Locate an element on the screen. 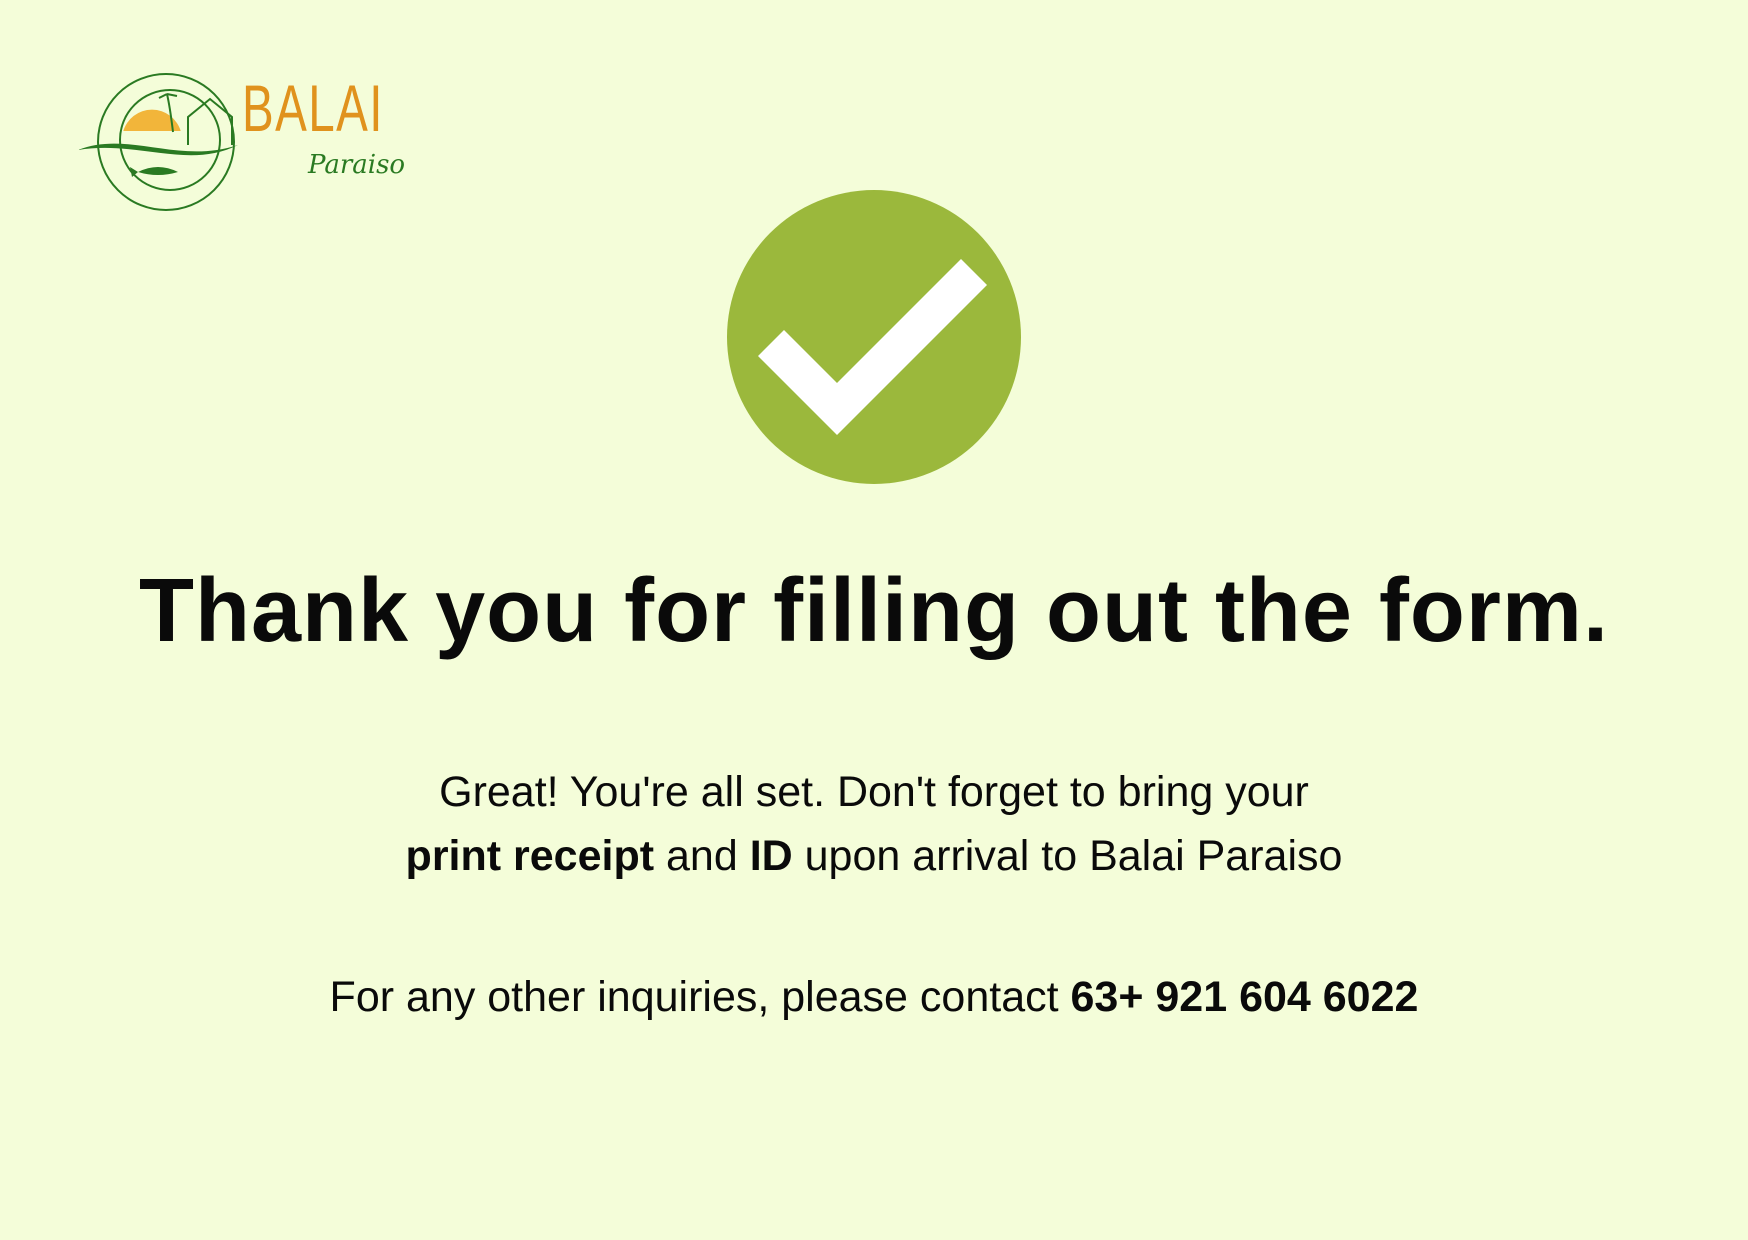 This screenshot has height=1240, width=1748. contact-phone: 63+ 921 604 6022 is located at coordinates (1244, 997).